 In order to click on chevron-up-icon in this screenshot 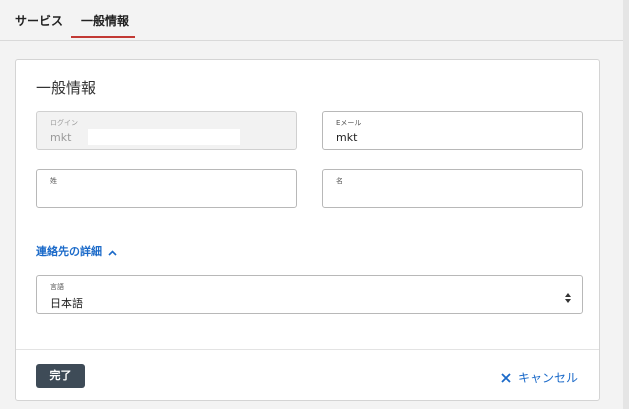, I will do `click(112, 252)`.